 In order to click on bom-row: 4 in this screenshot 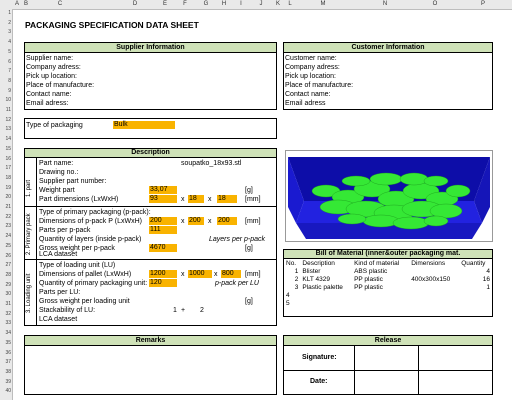, I will do `click(388, 295)`.